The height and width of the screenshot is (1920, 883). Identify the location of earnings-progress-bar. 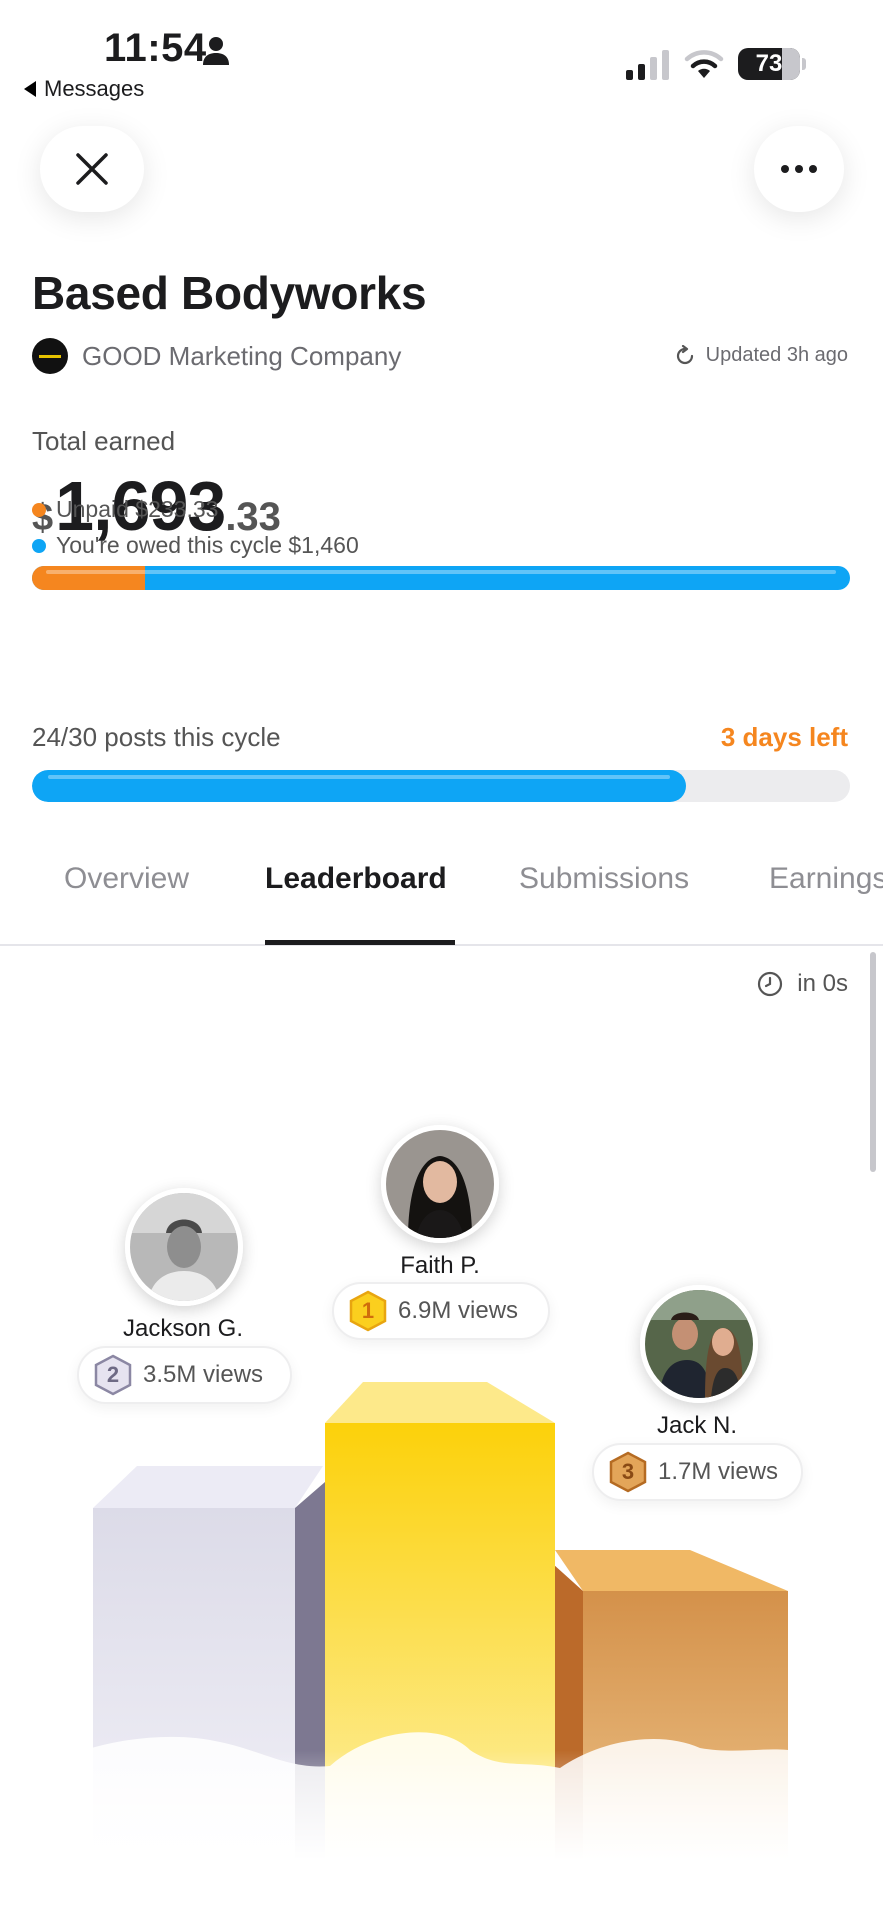
(441, 578).